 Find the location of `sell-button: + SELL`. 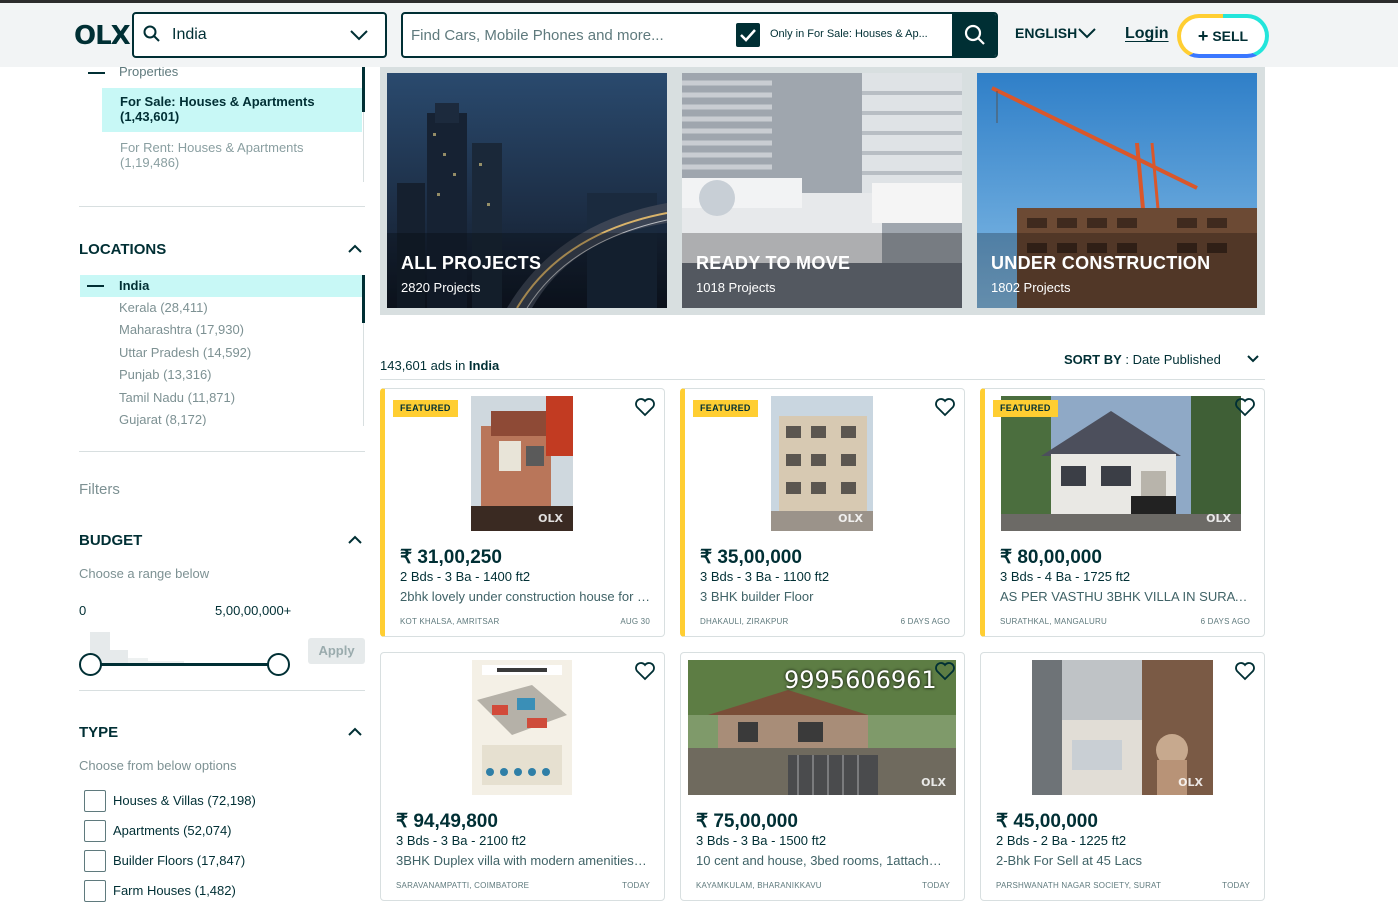

sell-button: + SELL is located at coordinates (1223, 36).